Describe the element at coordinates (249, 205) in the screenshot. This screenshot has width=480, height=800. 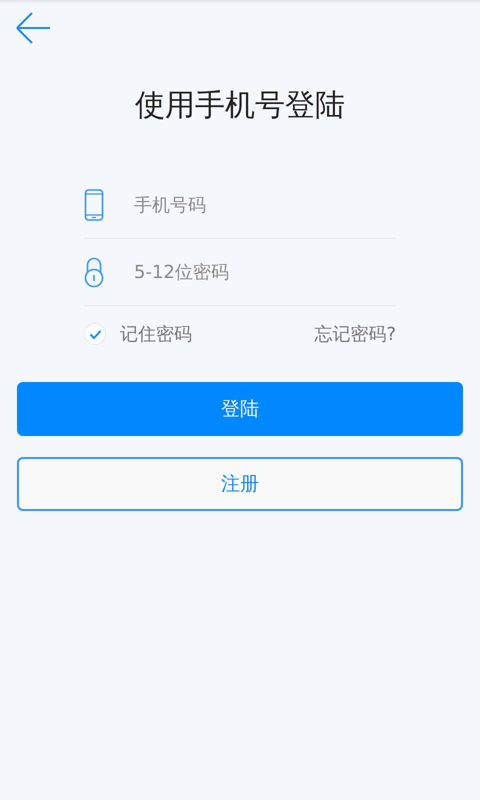
I see `phone-field: 手机号码` at that location.